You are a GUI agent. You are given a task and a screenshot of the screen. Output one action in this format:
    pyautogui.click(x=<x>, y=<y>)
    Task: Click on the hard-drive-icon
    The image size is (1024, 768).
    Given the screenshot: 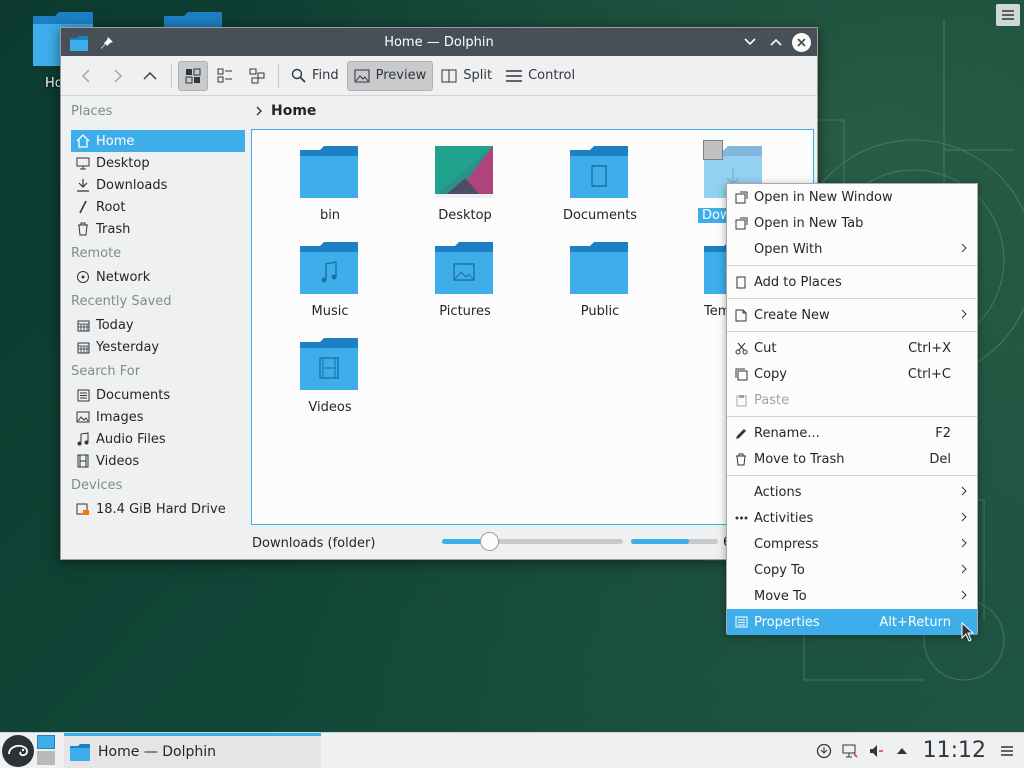 What is the action you would take?
    pyautogui.click(x=83, y=509)
    